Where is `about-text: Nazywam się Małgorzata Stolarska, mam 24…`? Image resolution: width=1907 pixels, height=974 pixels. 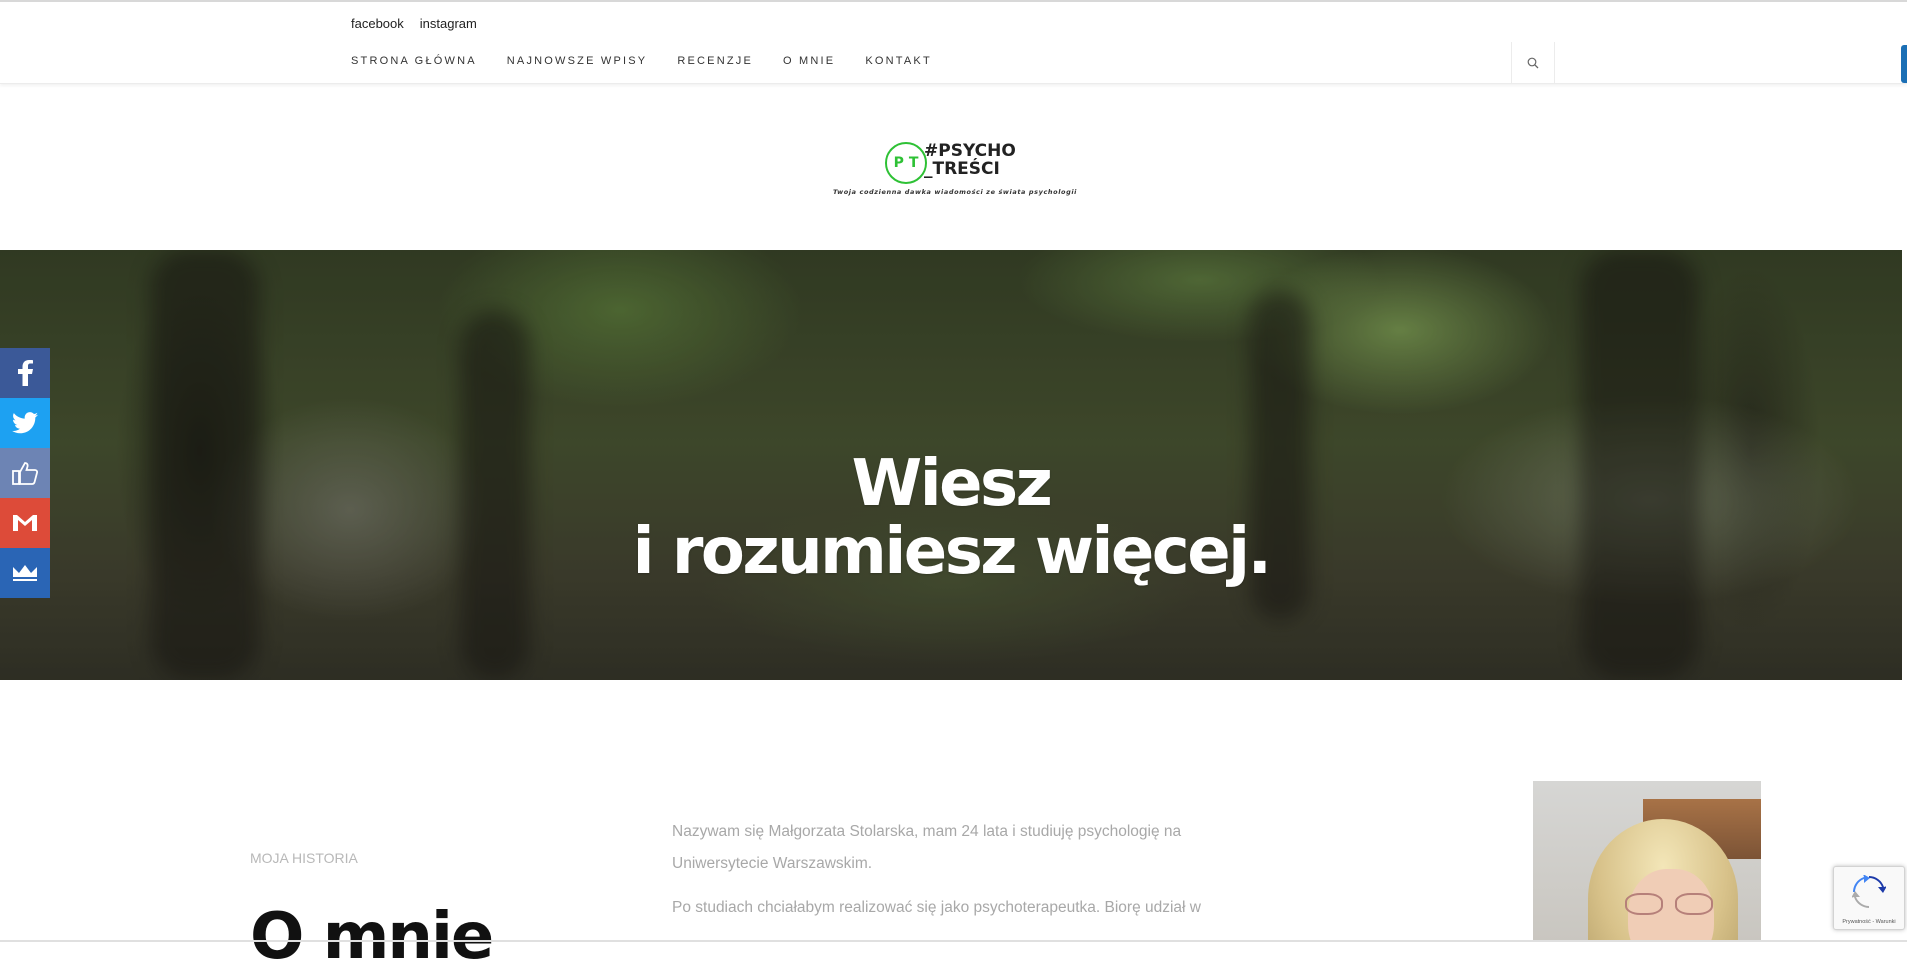 about-text: Nazywam się Małgorzata Stolarska, mam 24… is located at coordinates (952, 876).